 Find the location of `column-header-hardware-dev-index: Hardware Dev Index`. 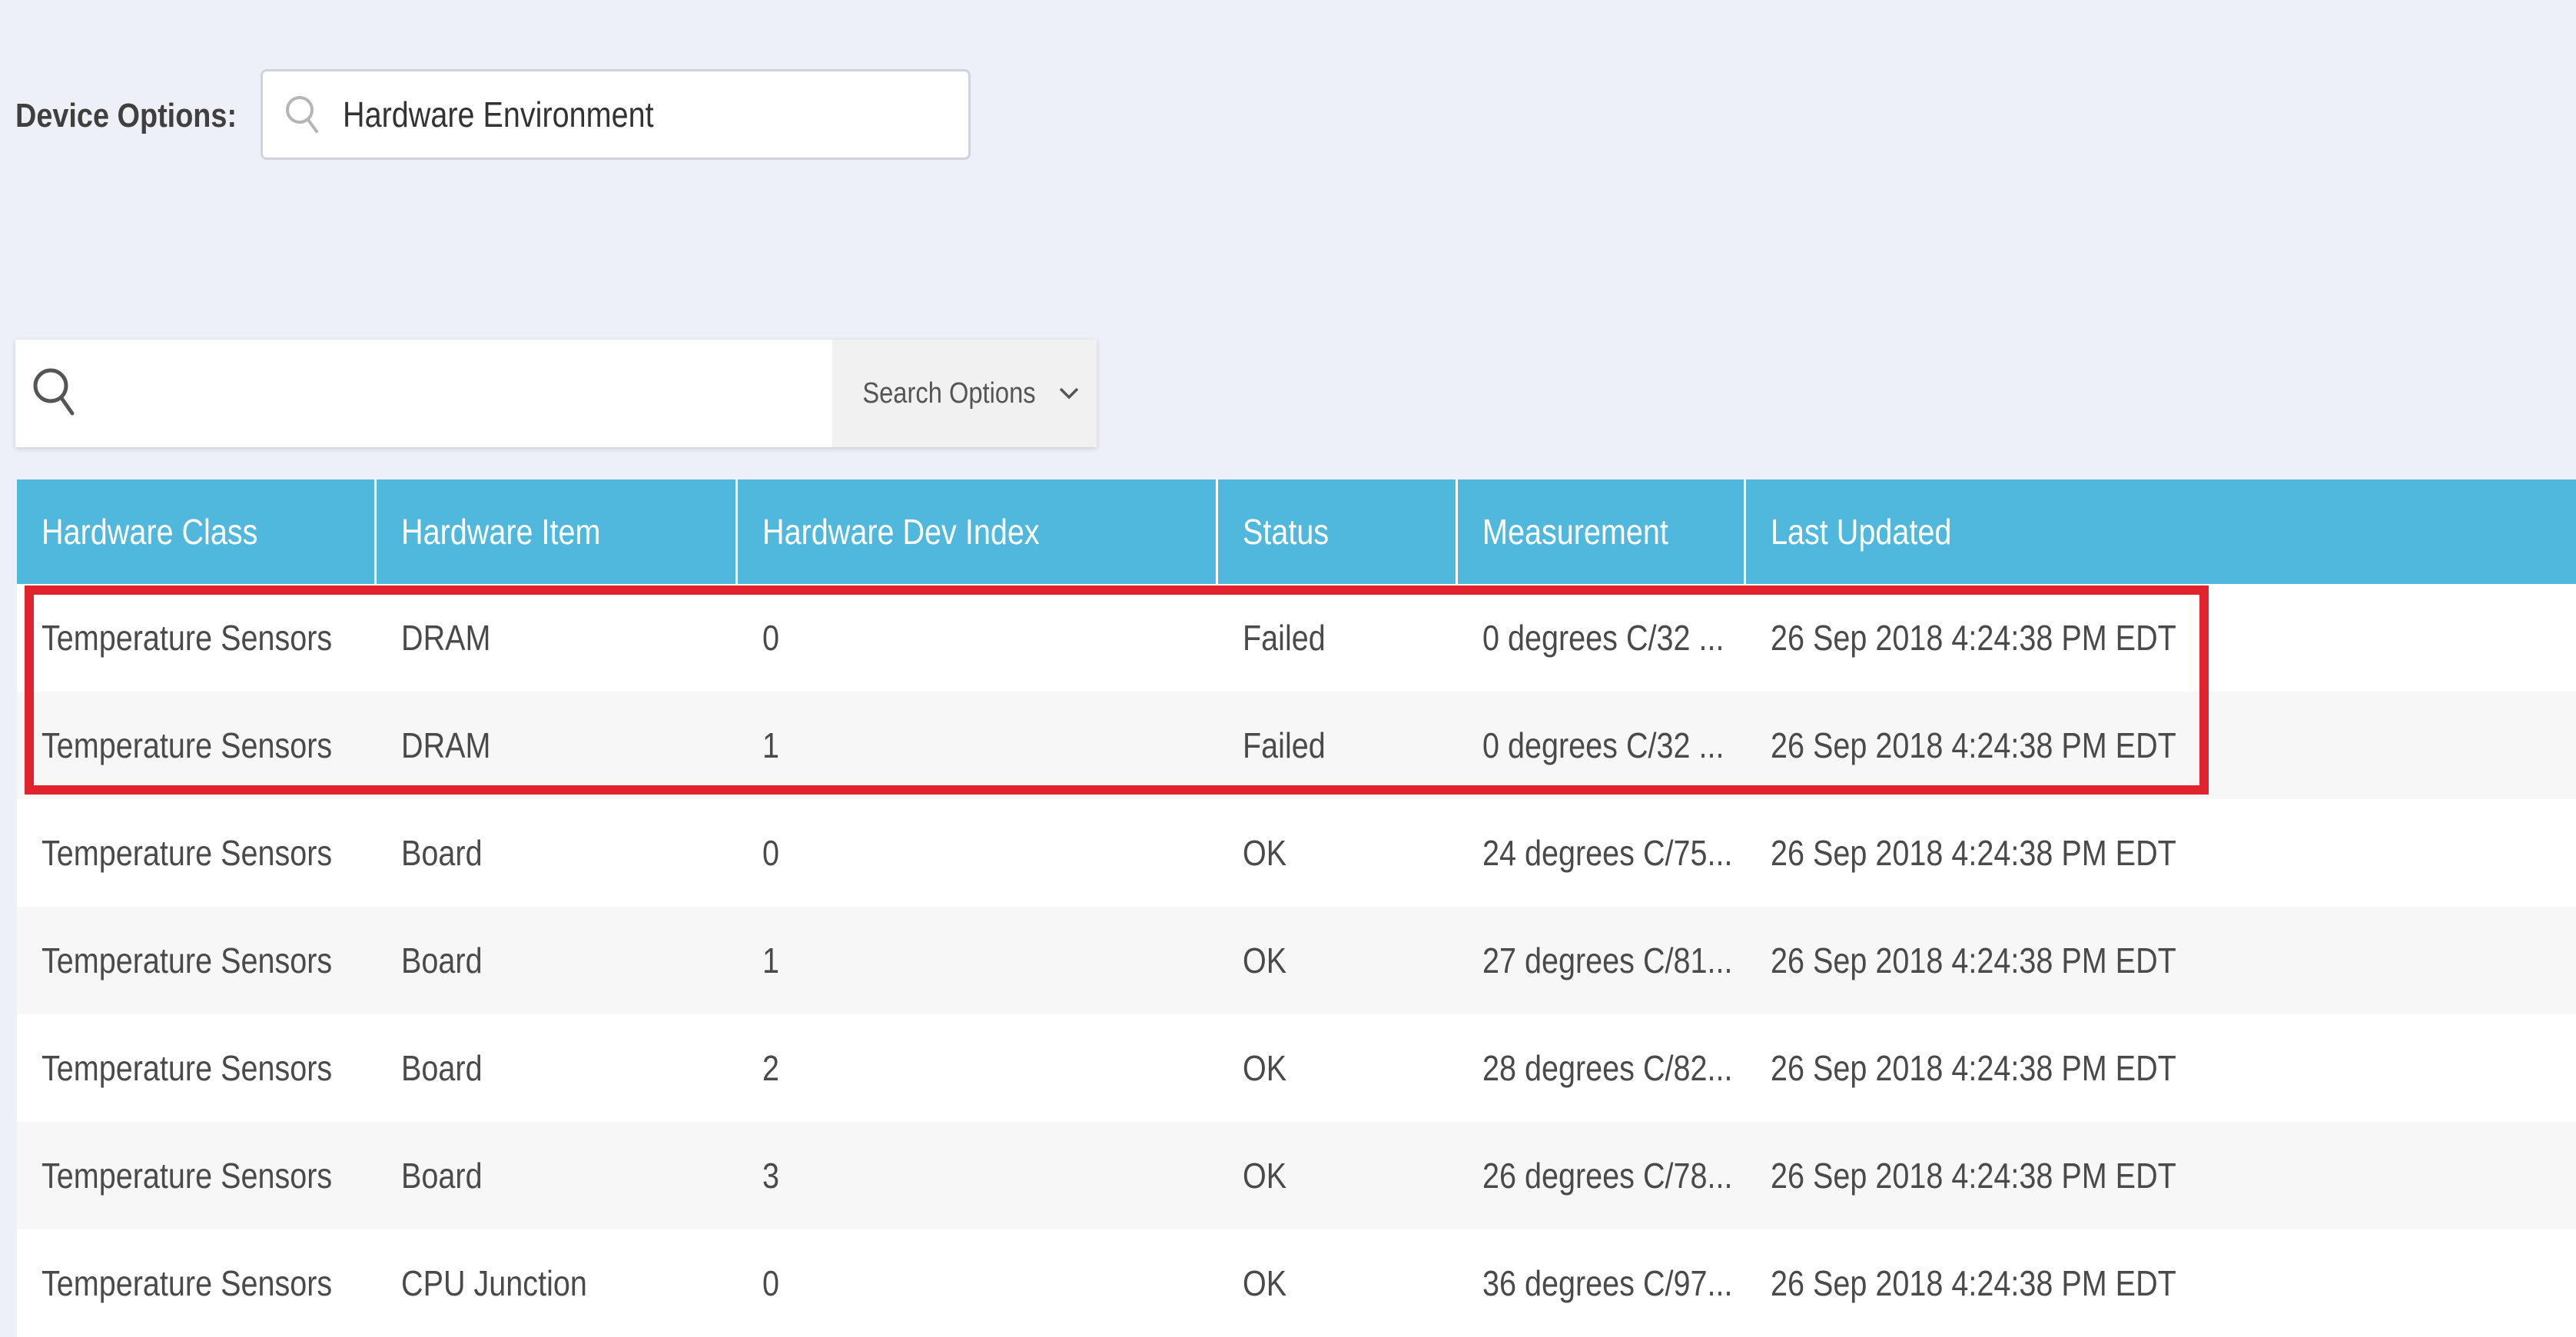

column-header-hardware-dev-index: Hardware Dev Index is located at coordinates (978, 531).